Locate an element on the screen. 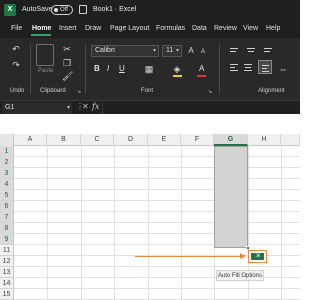 The height and width of the screenshot is (300, 320). group-label-undo: Undo is located at coordinates (17, 91).